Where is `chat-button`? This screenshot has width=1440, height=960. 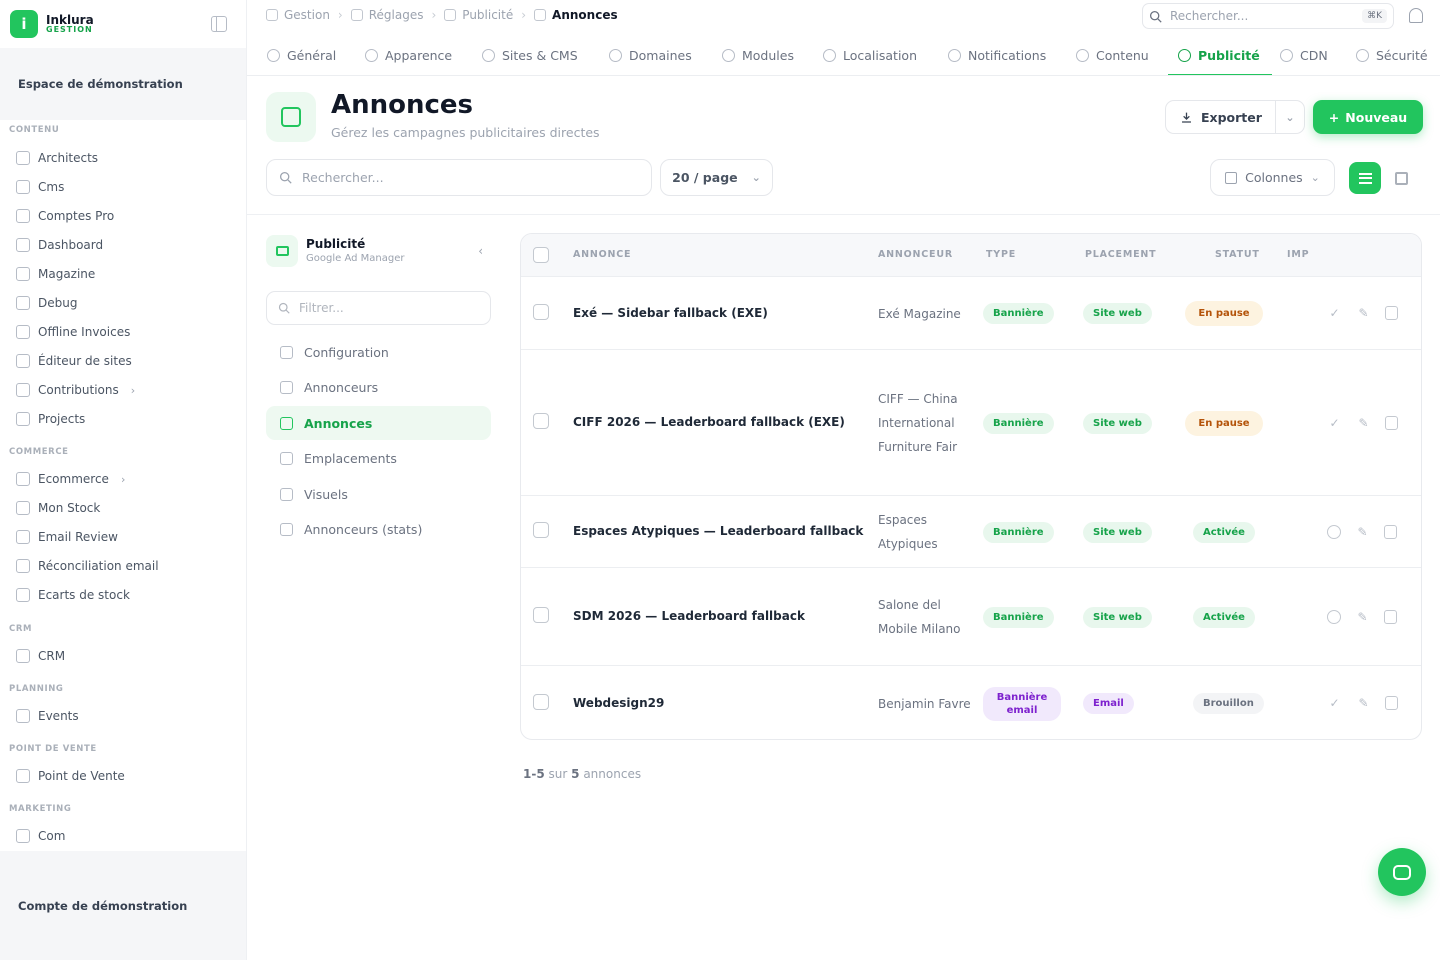
chat-button is located at coordinates (1402, 872).